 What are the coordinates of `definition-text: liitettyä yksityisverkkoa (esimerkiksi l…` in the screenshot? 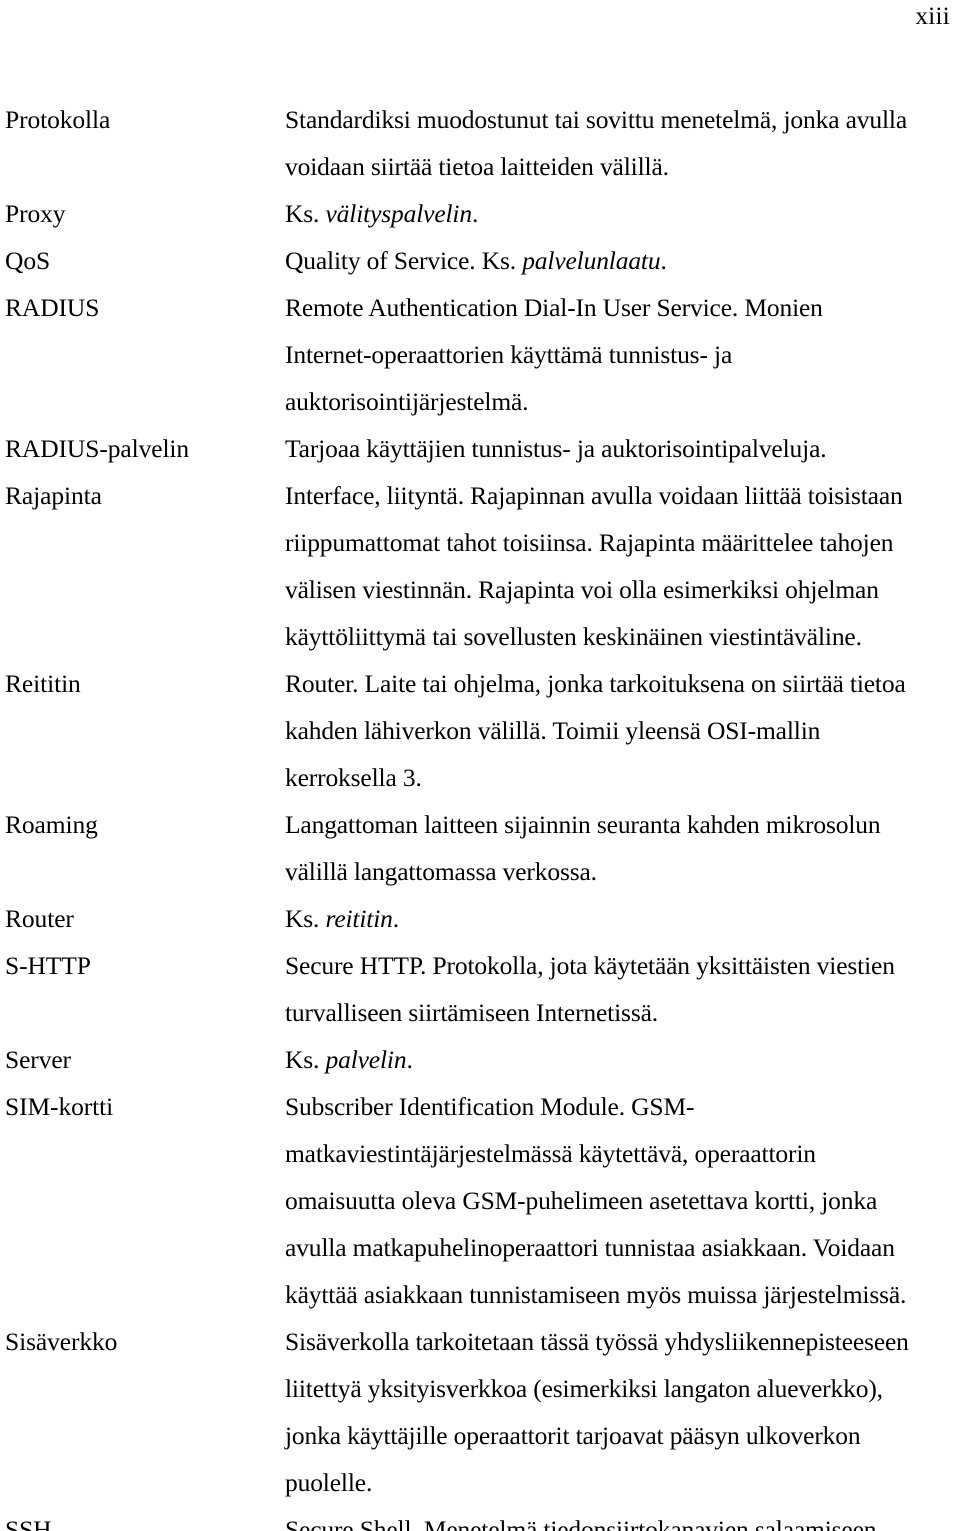 It's located at (584, 1388).